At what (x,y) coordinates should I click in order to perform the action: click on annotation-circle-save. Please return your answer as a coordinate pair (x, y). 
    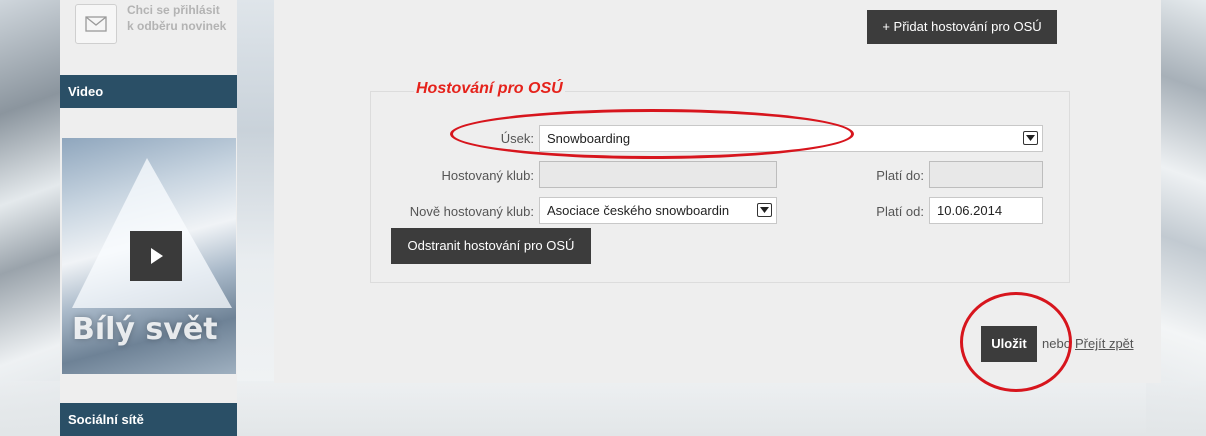
    Looking at the image, I should click on (1016, 342).